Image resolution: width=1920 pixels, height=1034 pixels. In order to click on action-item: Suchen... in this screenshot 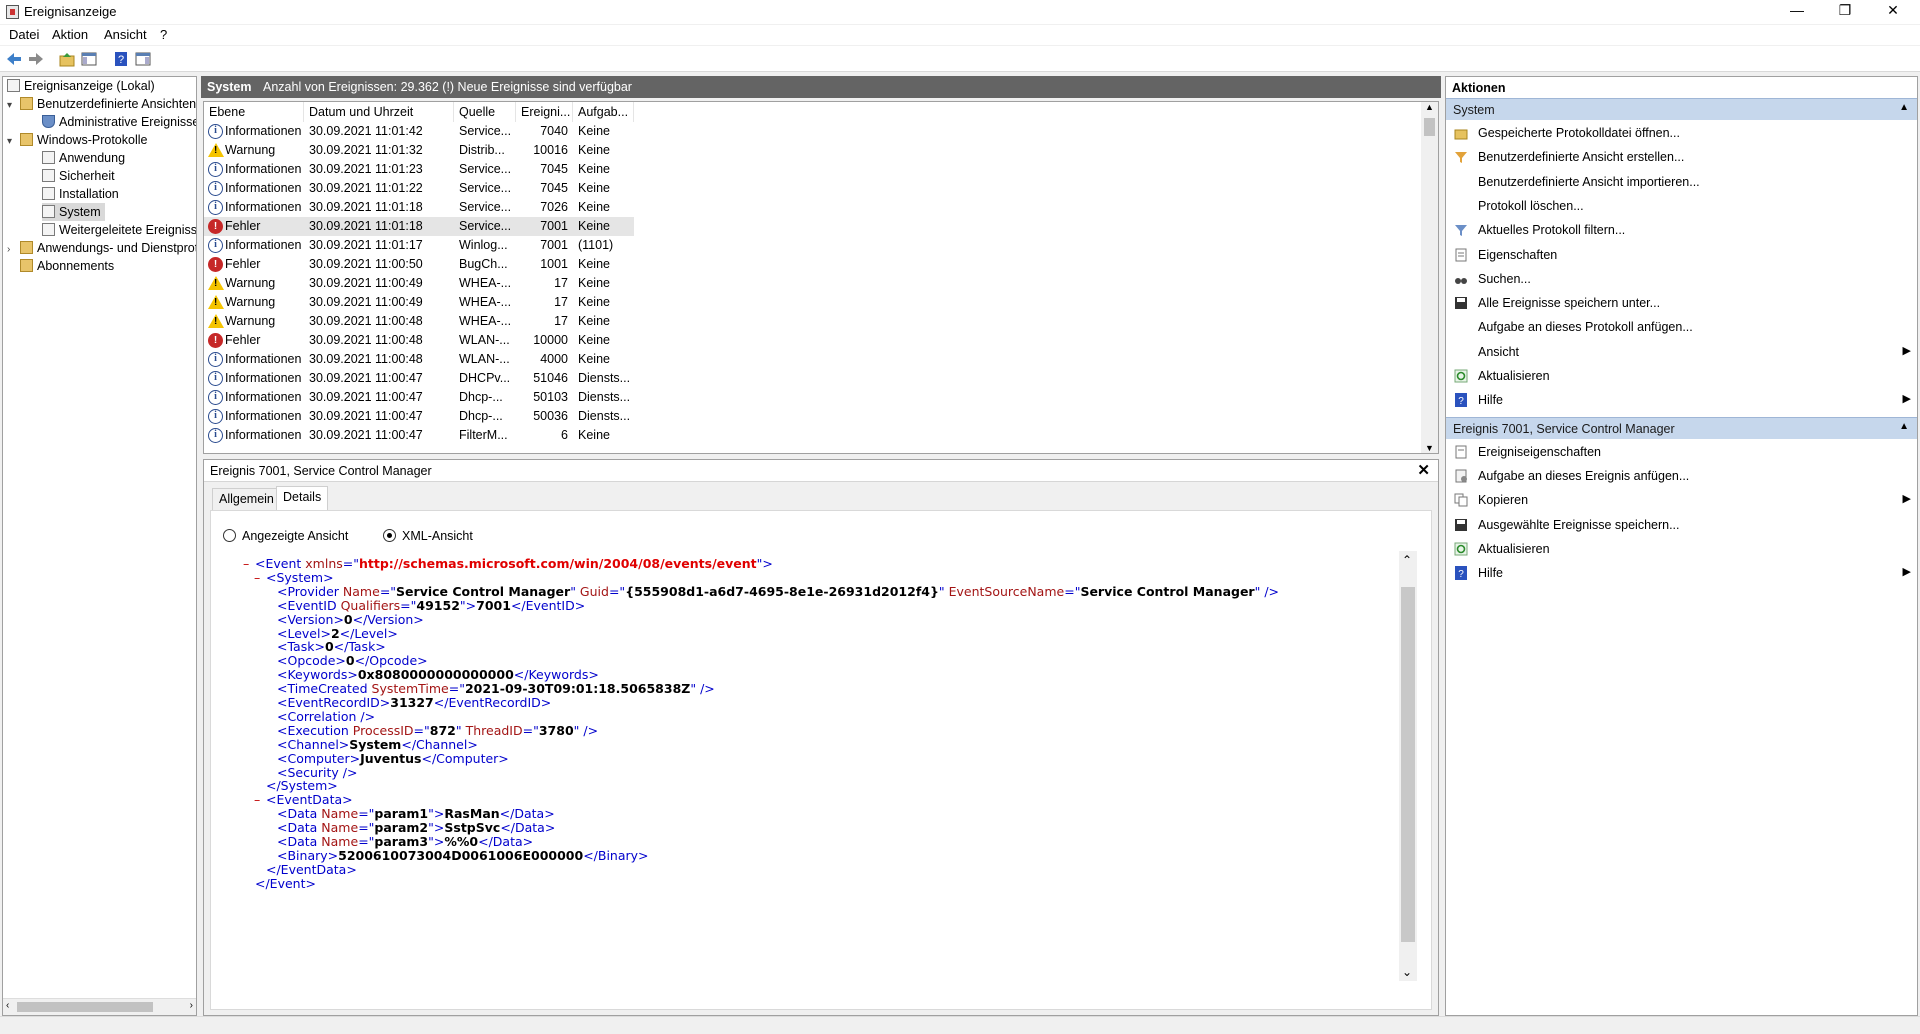, I will do `click(1681, 279)`.